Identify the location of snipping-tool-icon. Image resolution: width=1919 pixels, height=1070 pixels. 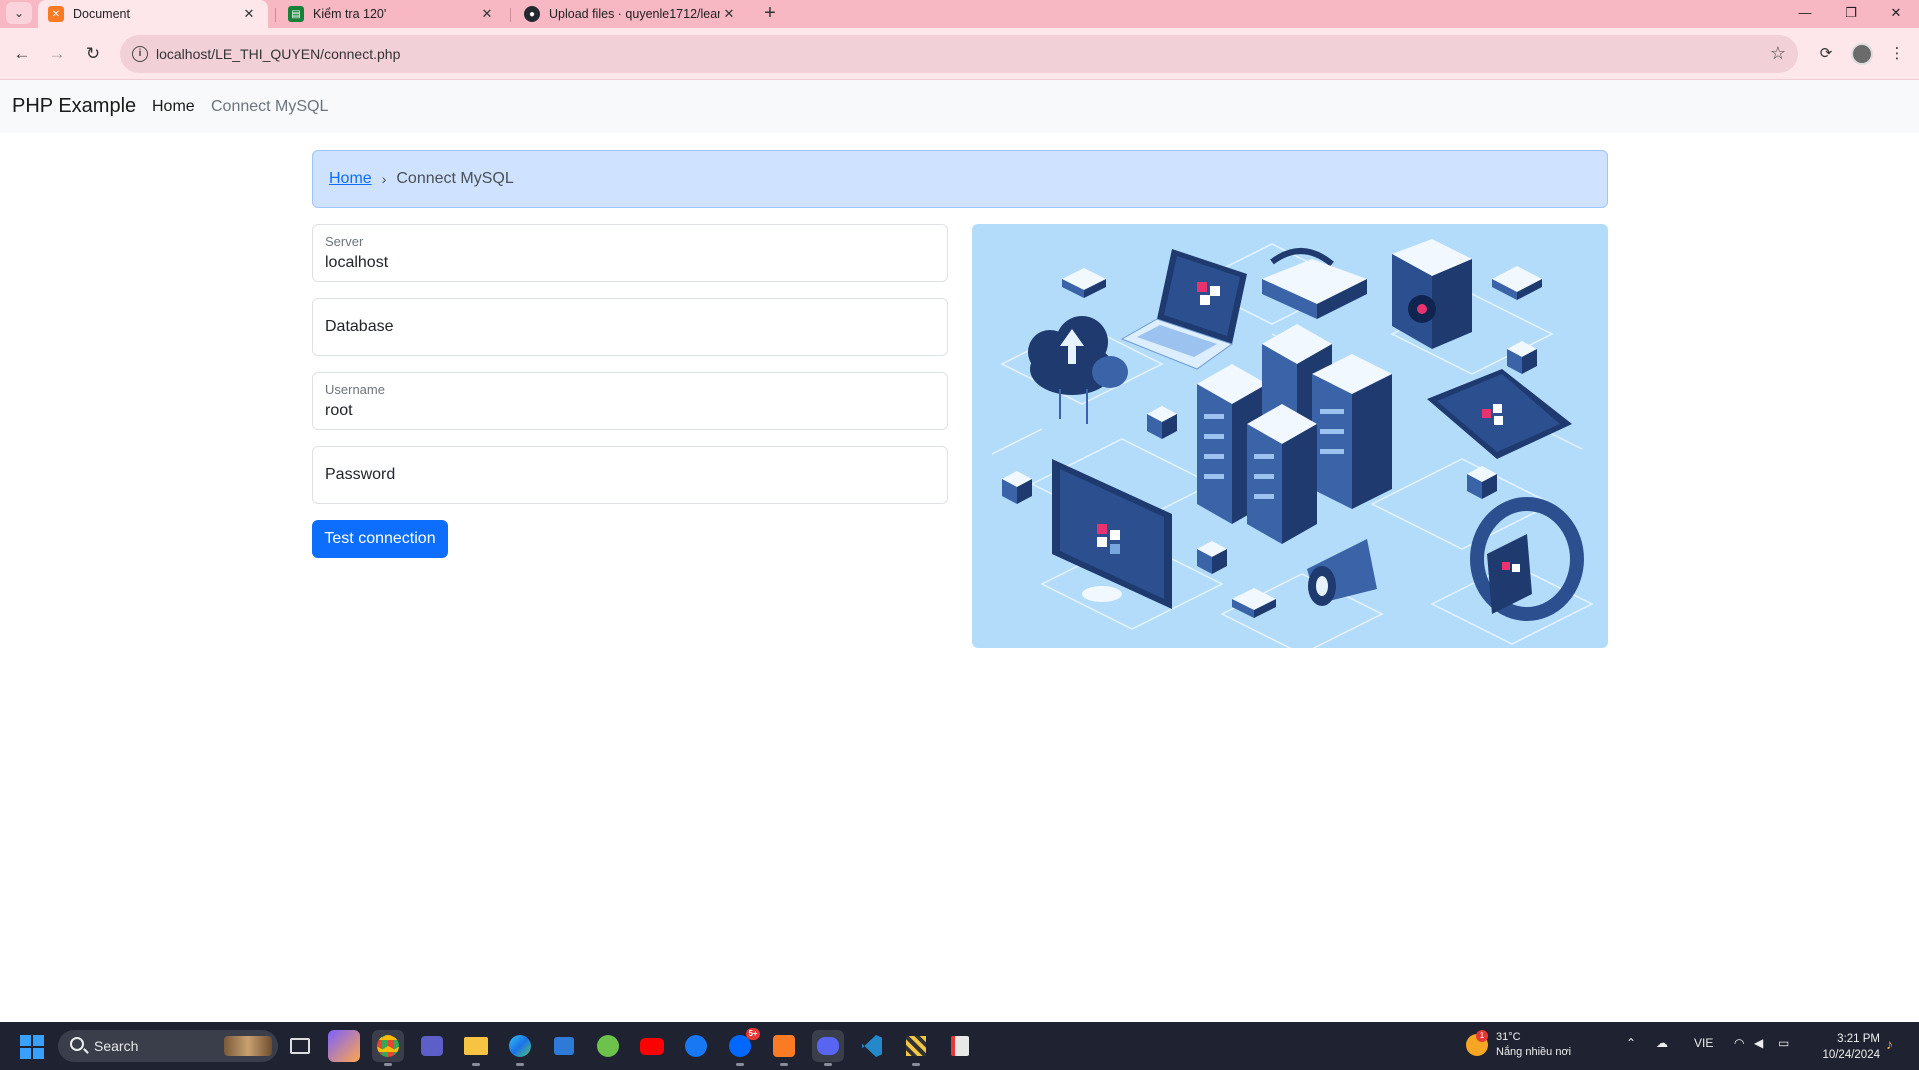
(960, 1046).